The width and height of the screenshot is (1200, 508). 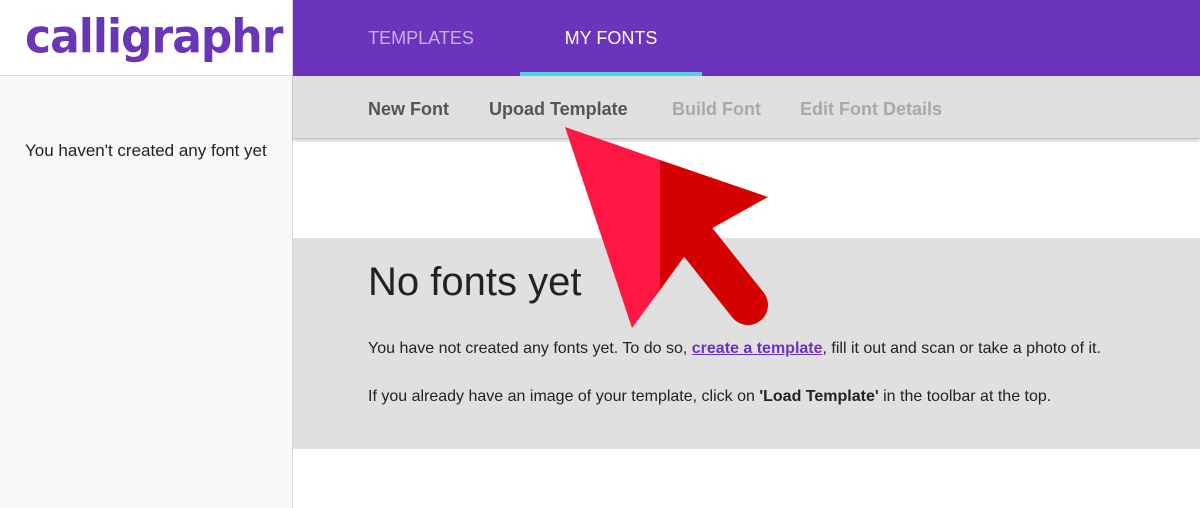 I want to click on empty-state-heading: No fonts yet, so click(x=475, y=282).